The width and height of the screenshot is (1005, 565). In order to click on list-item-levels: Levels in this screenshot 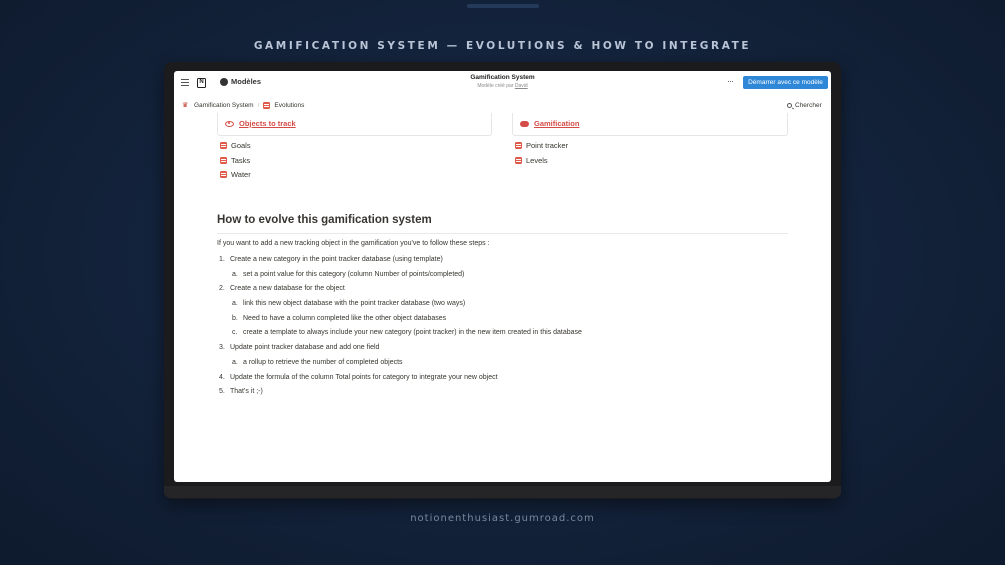, I will do `click(541, 160)`.